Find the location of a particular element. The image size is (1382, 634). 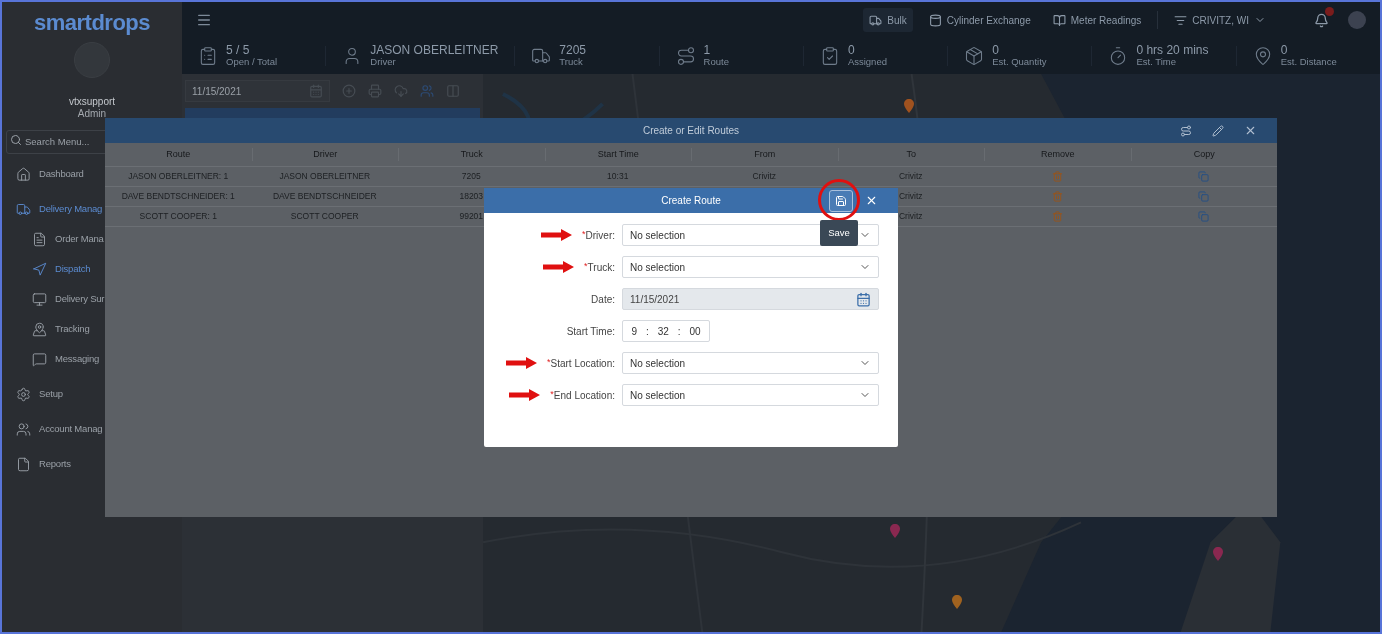

package-icon is located at coordinates (974, 56).